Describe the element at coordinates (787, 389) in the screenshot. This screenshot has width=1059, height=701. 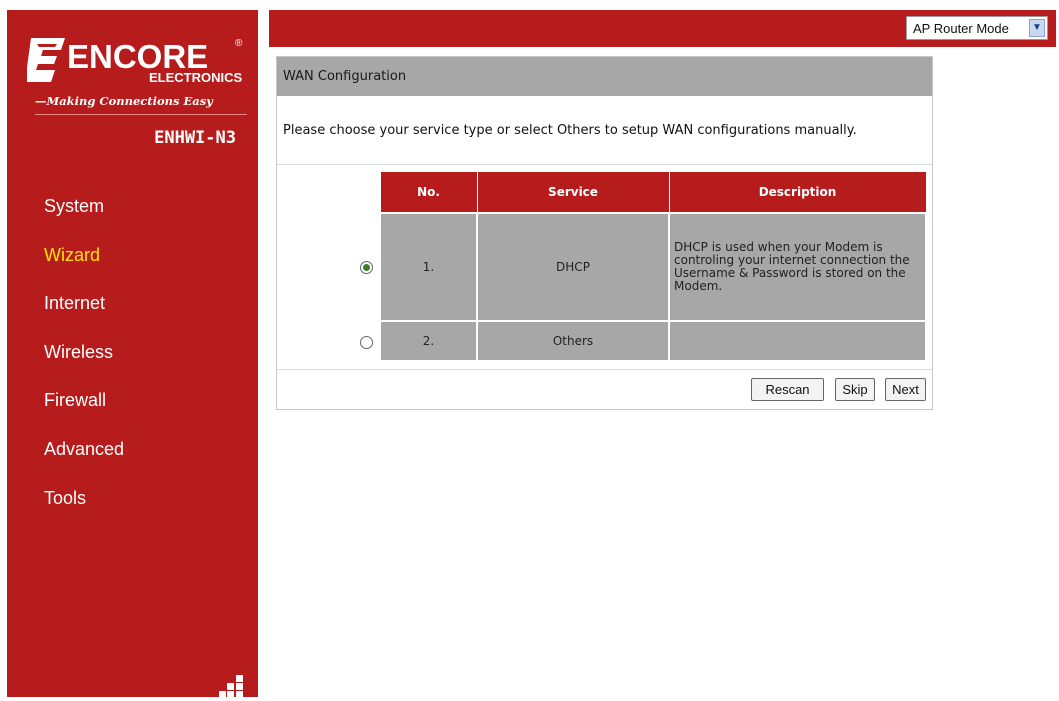
I see `rescan-button: Rescan` at that location.